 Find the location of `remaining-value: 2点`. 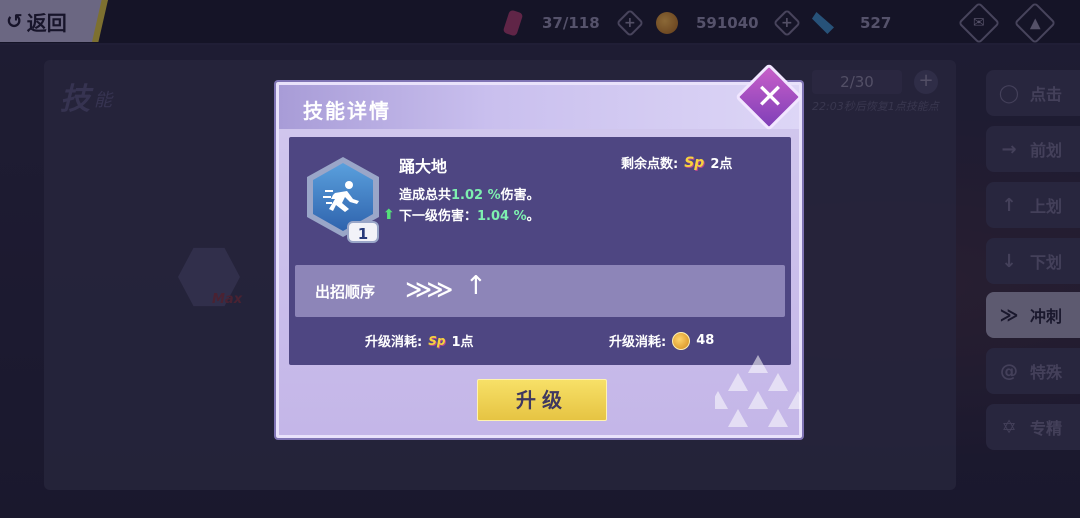

remaining-value: 2点 is located at coordinates (721, 164).